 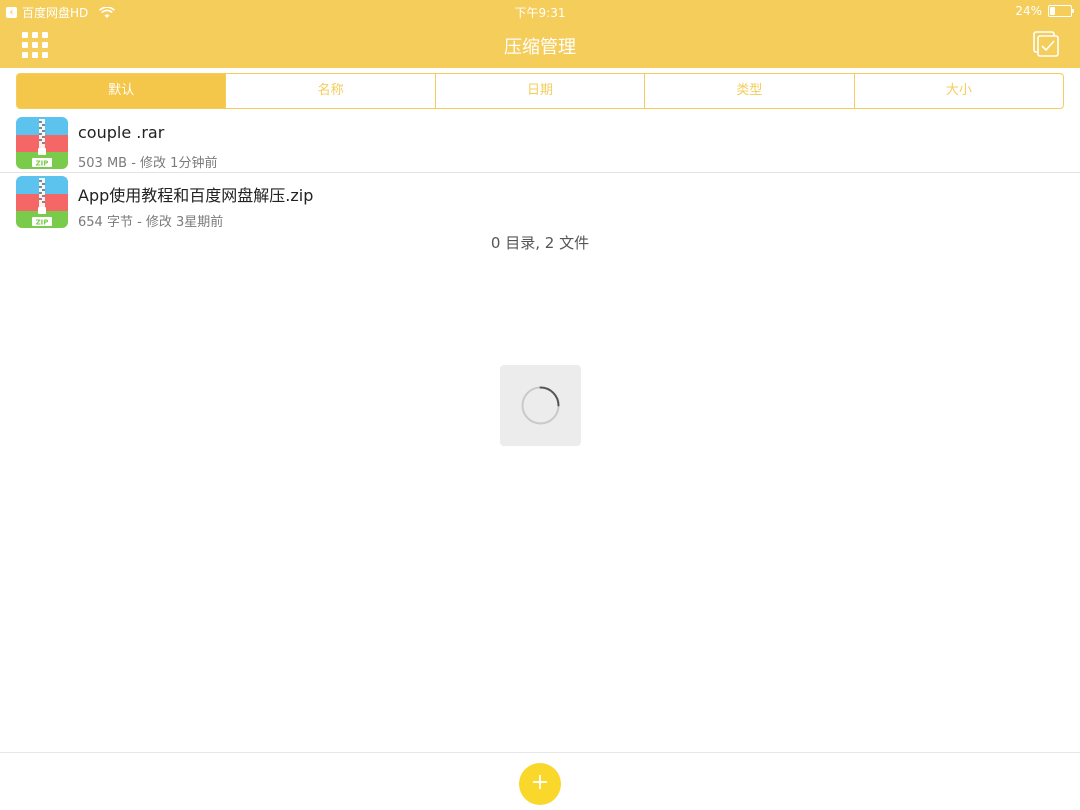 I want to click on select-button, so click(x=1046, y=44).